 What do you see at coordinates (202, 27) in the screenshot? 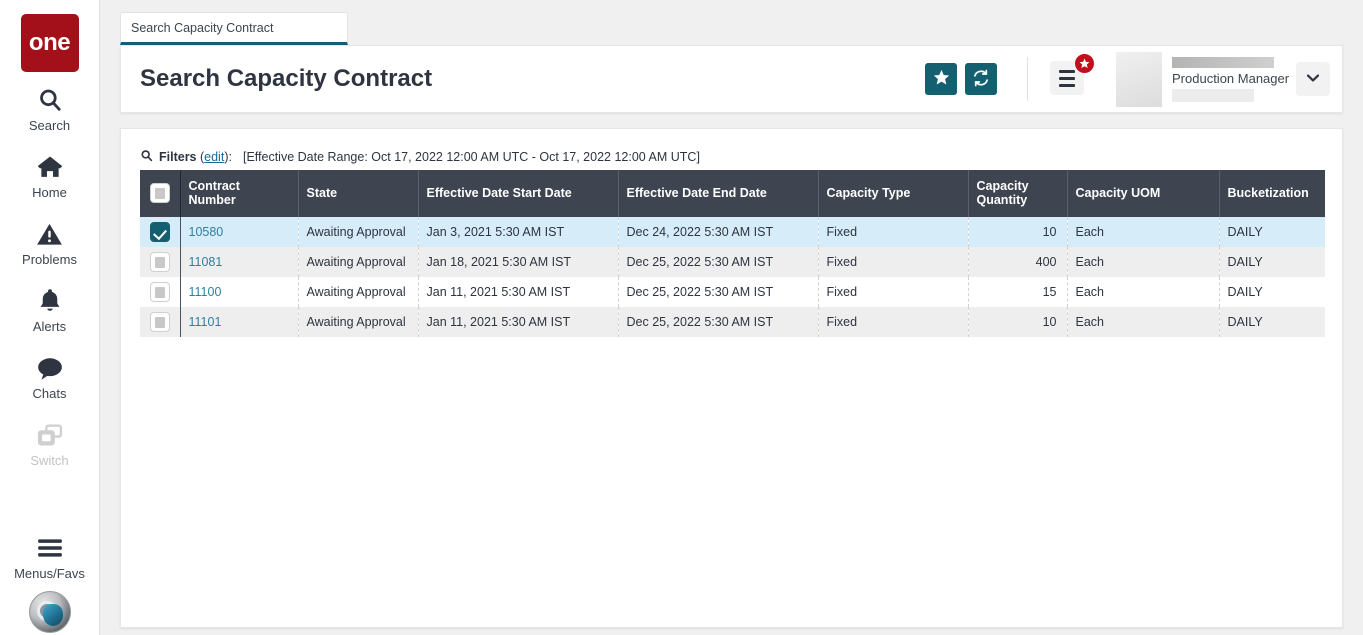
I see `tab-label: Search Capacity Contract` at bounding box center [202, 27].